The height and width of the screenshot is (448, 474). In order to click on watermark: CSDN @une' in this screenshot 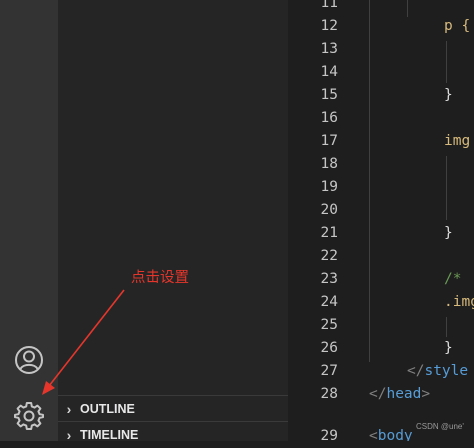, I will do `click(440, 426)`.